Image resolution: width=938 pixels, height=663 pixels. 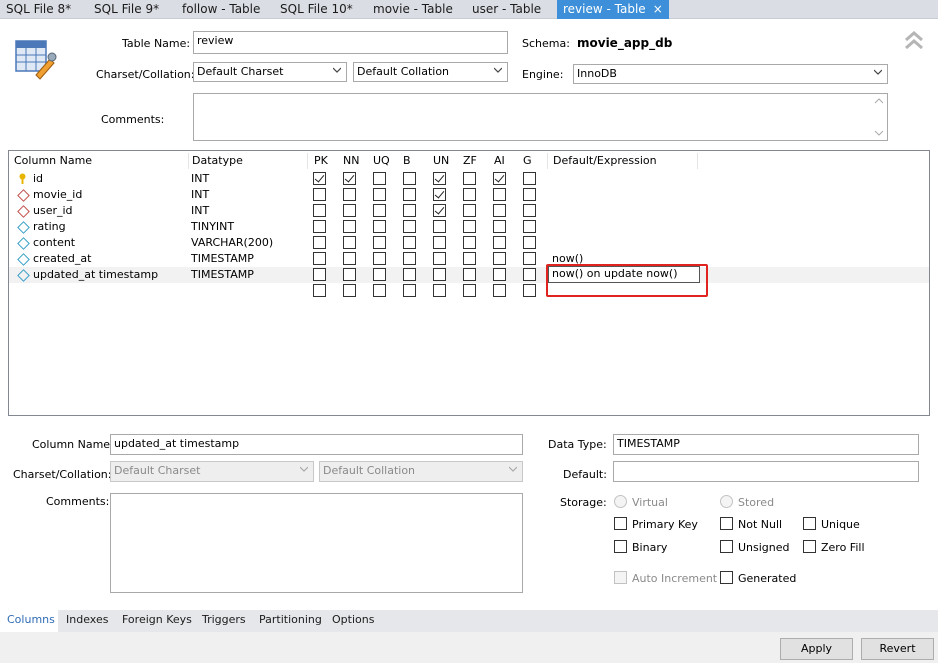 What do you see at coordinates (430, 72) in the screenshot?
I see `collation-select: Default Collation` at bounding box center [430, 72].